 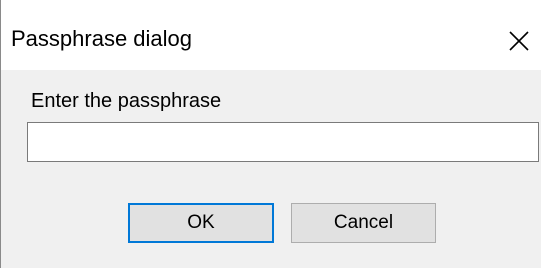 I want to click on close-button, so click(x=519, y=41).